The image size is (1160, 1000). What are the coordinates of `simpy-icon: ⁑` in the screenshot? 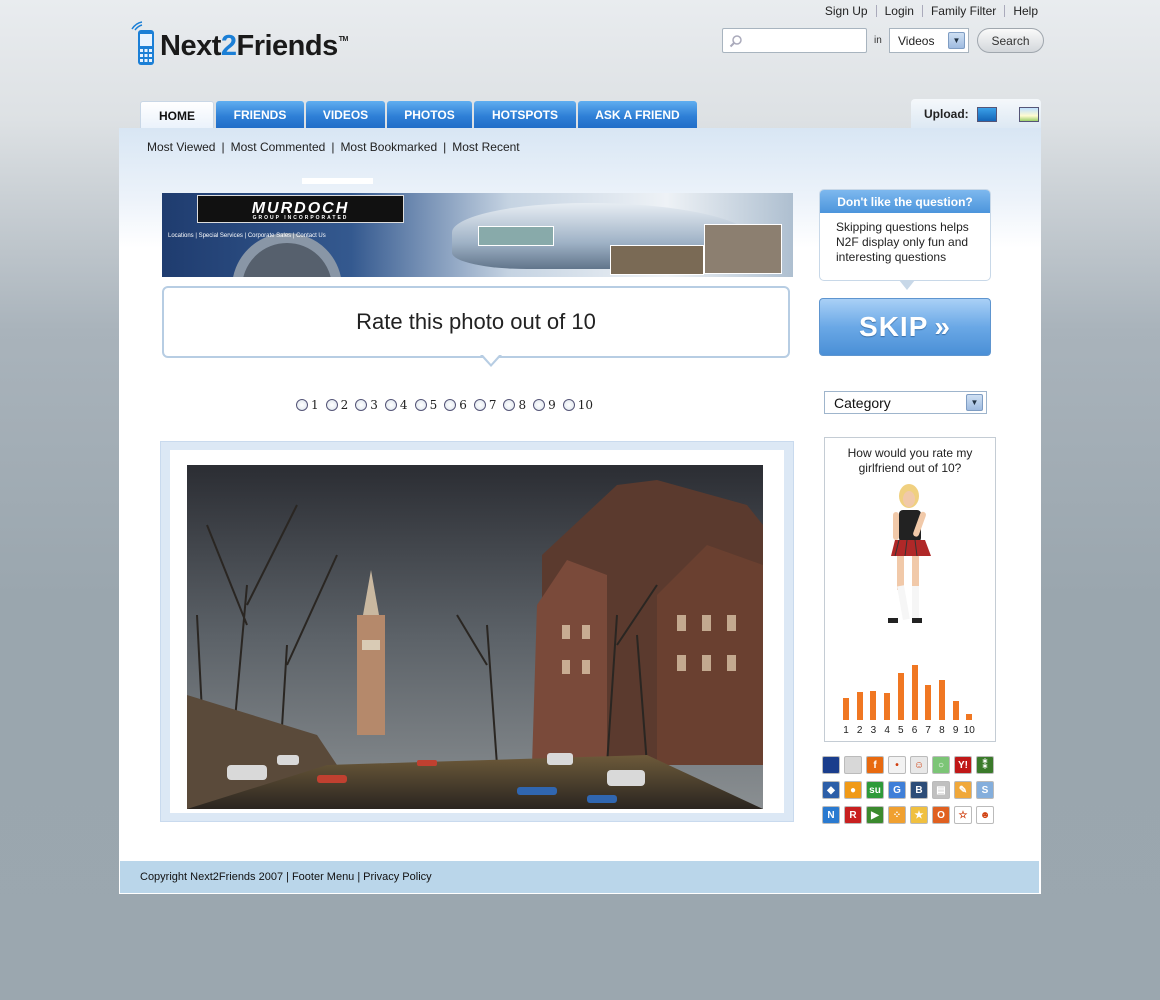 It's located at (985, 765).